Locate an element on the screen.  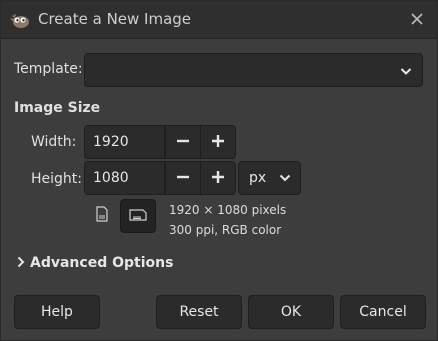
unit-value: px is located at coordinates (258, 178).